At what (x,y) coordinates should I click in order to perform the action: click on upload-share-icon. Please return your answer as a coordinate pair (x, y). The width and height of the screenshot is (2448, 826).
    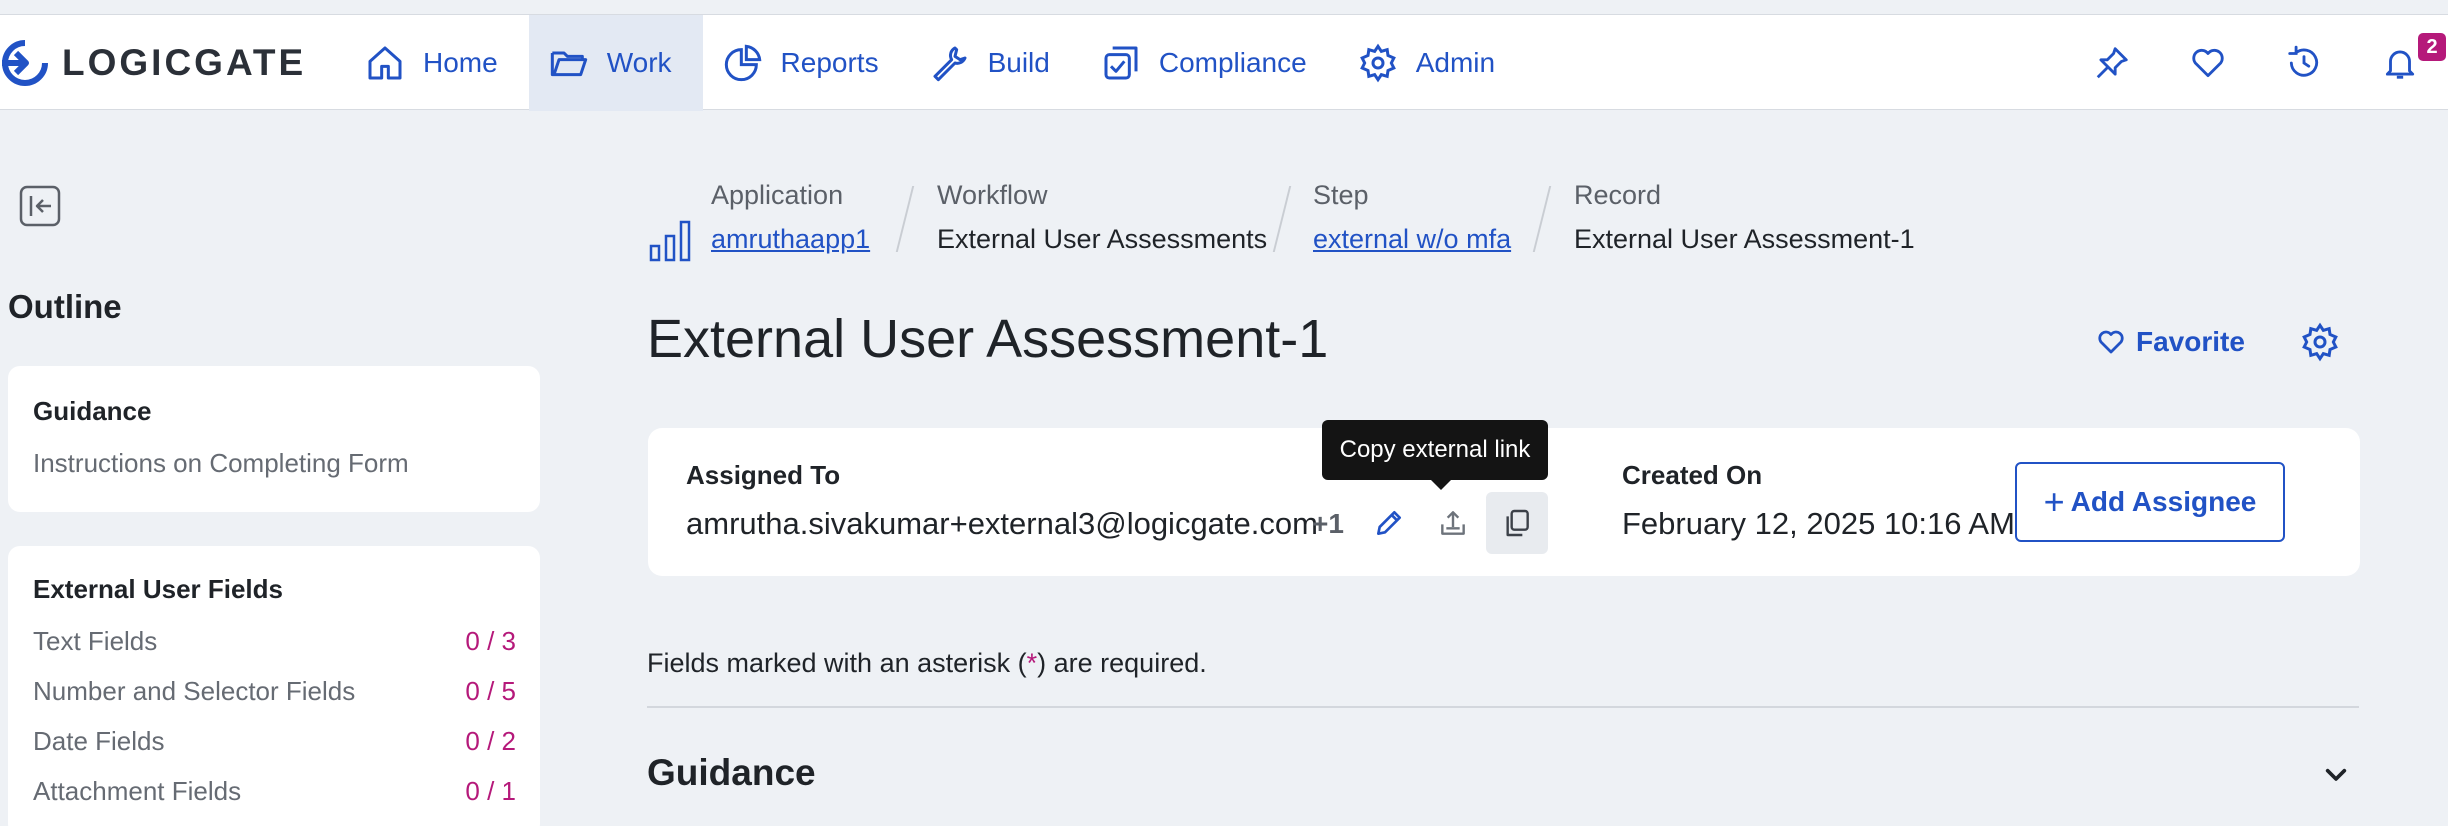
    Looking at the image, I should click on (1453, 523).